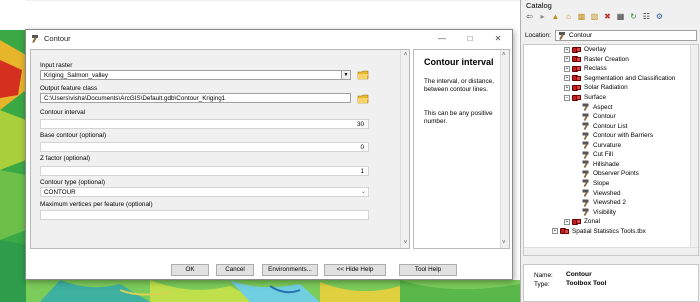 Image resolution: width=700 pixels, height=302 pixels. I want to click on tree-horizontal-scrollbar, so click(611, 251).